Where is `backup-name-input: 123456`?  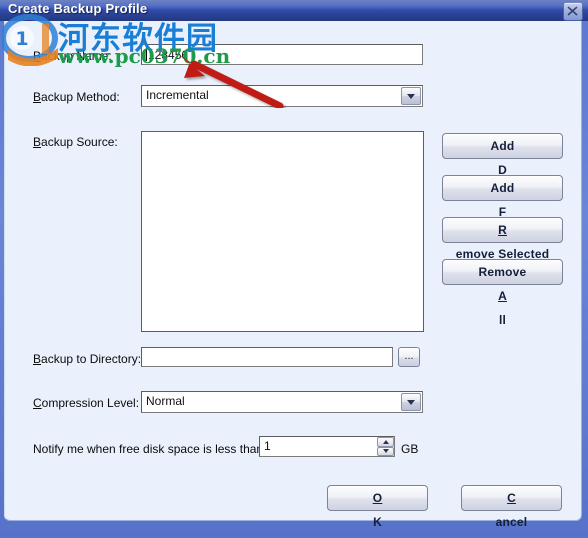 backup-name-input: 123456 is located at coordinates (282, 54).